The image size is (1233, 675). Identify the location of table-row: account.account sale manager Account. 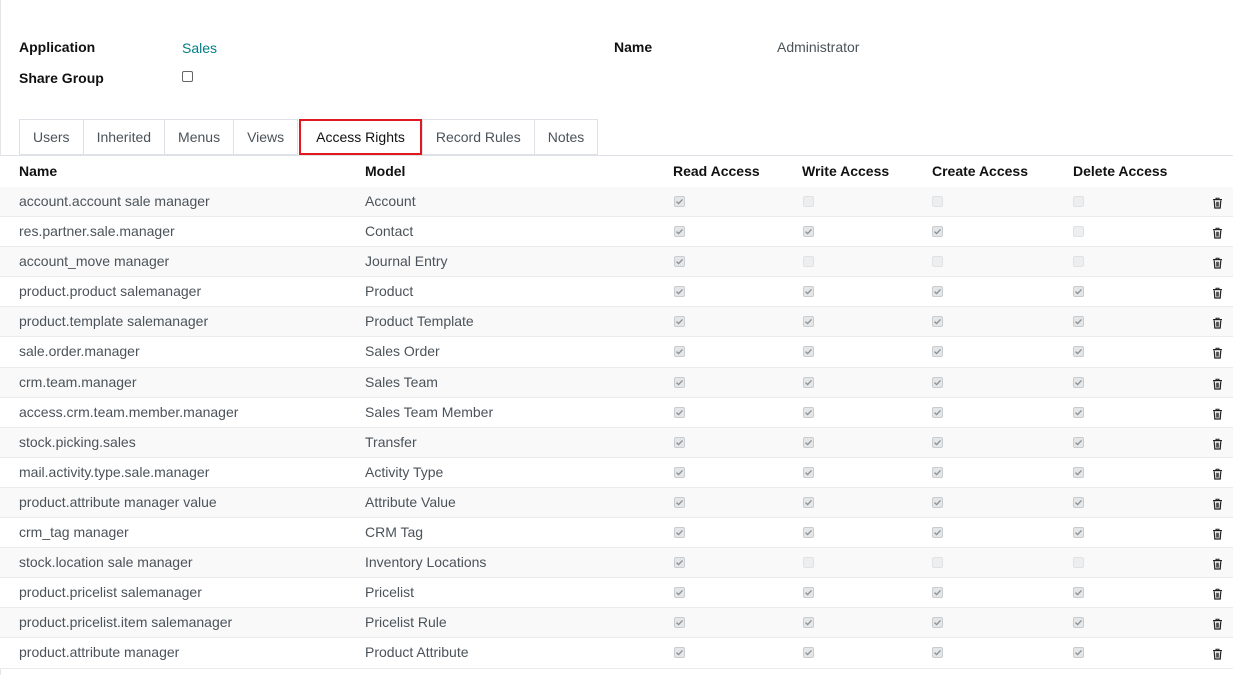
(616, 202).